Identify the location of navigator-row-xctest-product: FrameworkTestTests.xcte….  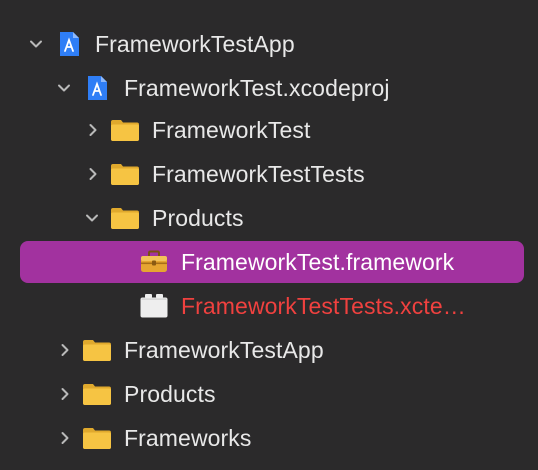
(269, 306).